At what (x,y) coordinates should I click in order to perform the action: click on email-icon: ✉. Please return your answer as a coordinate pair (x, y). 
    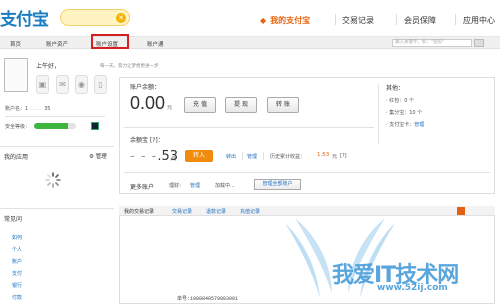
    Looking at the image, I should click on (62, 84).